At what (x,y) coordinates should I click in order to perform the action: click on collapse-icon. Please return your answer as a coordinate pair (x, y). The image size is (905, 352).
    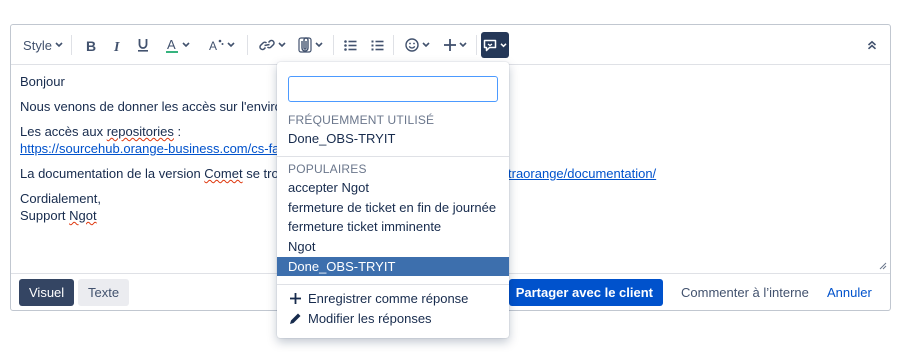
    Looking at the image, I should click on (872, 45).